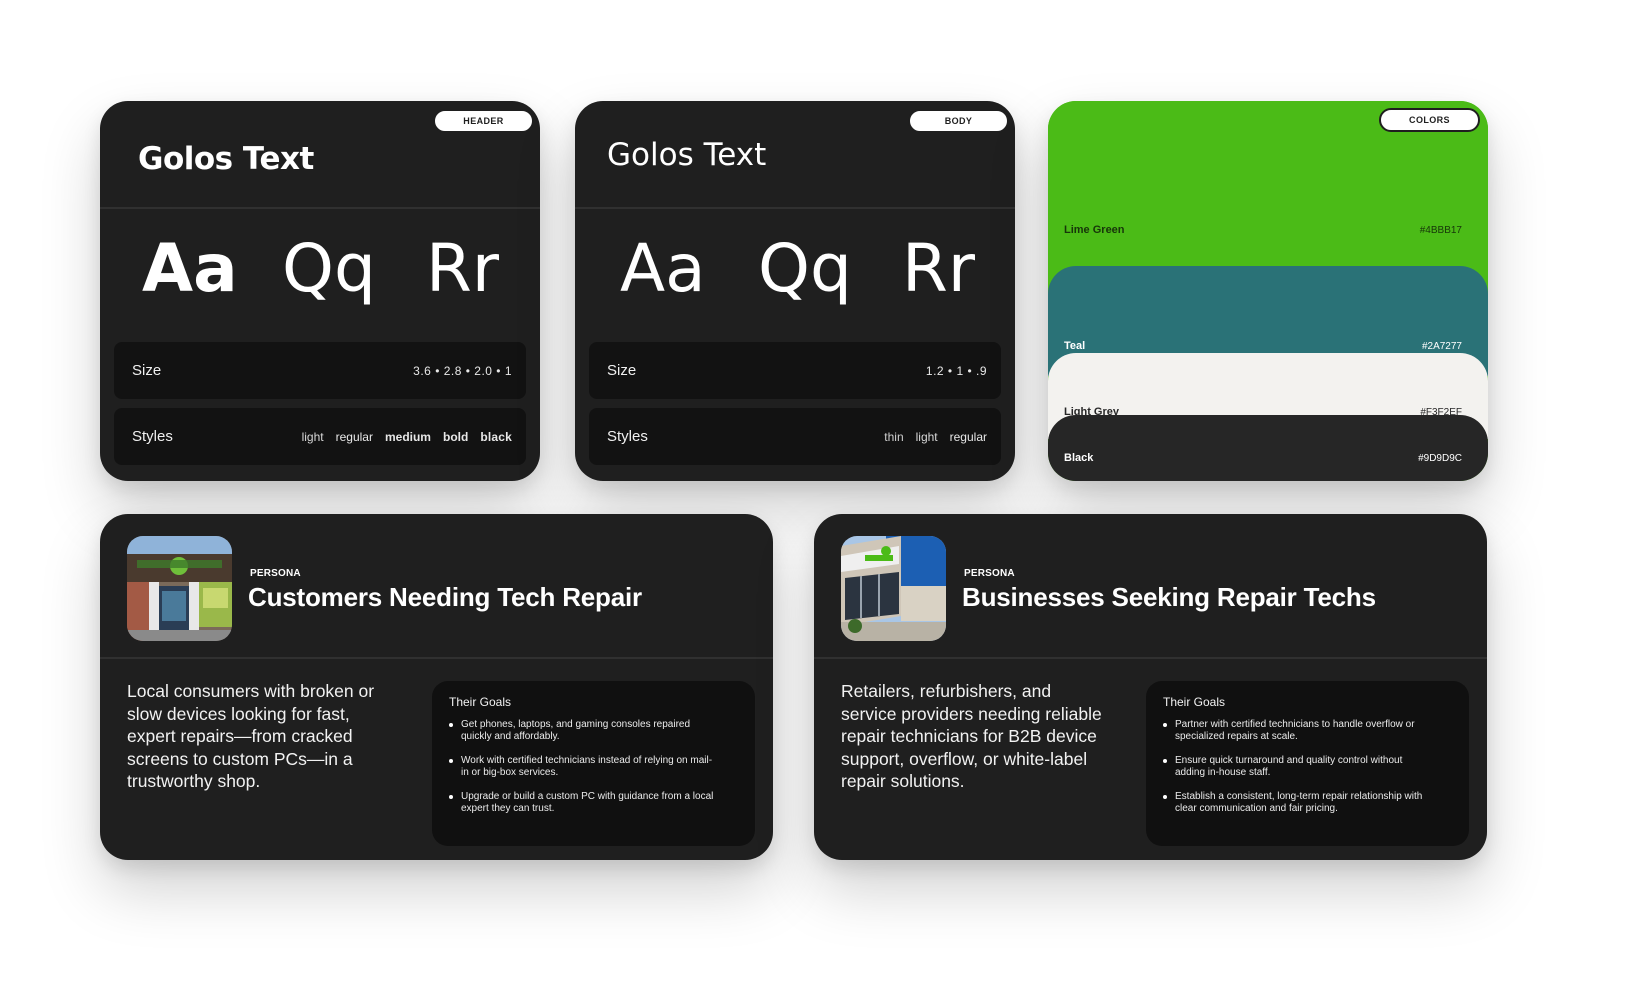  Describe the element at coordinates (956, 370) in the screenshot. I see `size-values: 1.2 • 1 • .9` at that location.